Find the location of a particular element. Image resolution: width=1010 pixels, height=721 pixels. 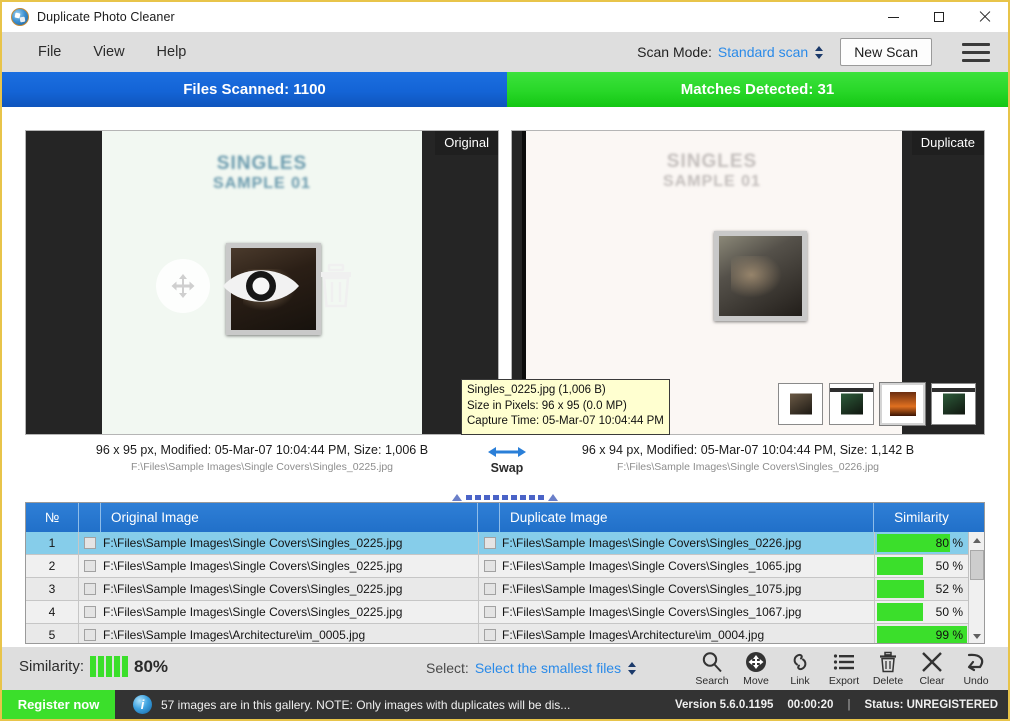

close-button is located at coordinates (985, 17).